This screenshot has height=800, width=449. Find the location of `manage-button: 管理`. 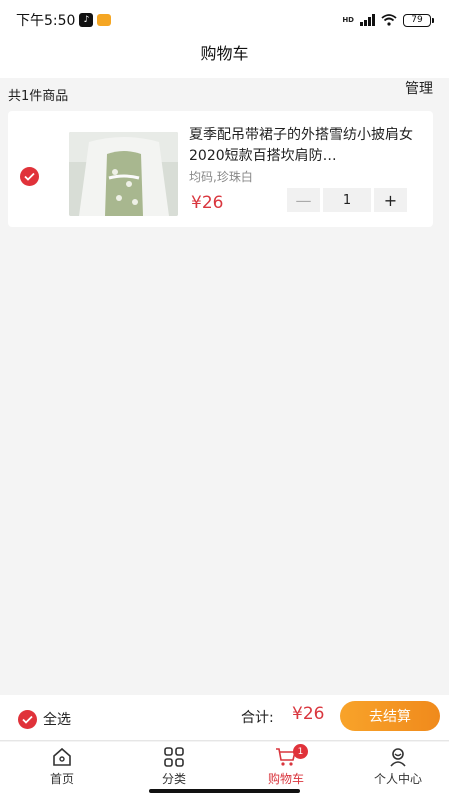

manage-button: 管理 is located at coordinates (419, 88).